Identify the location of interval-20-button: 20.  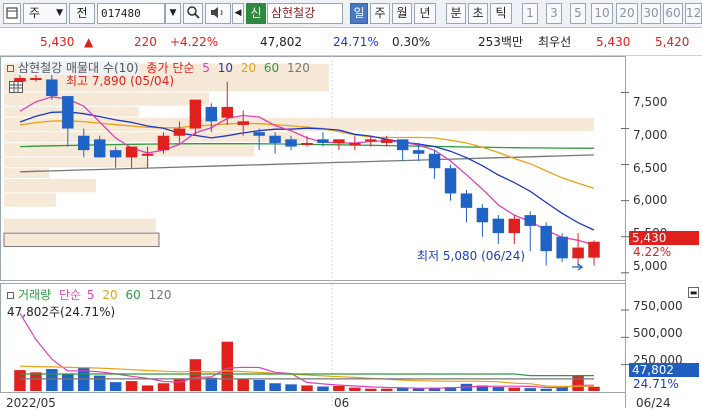
(627, 13).